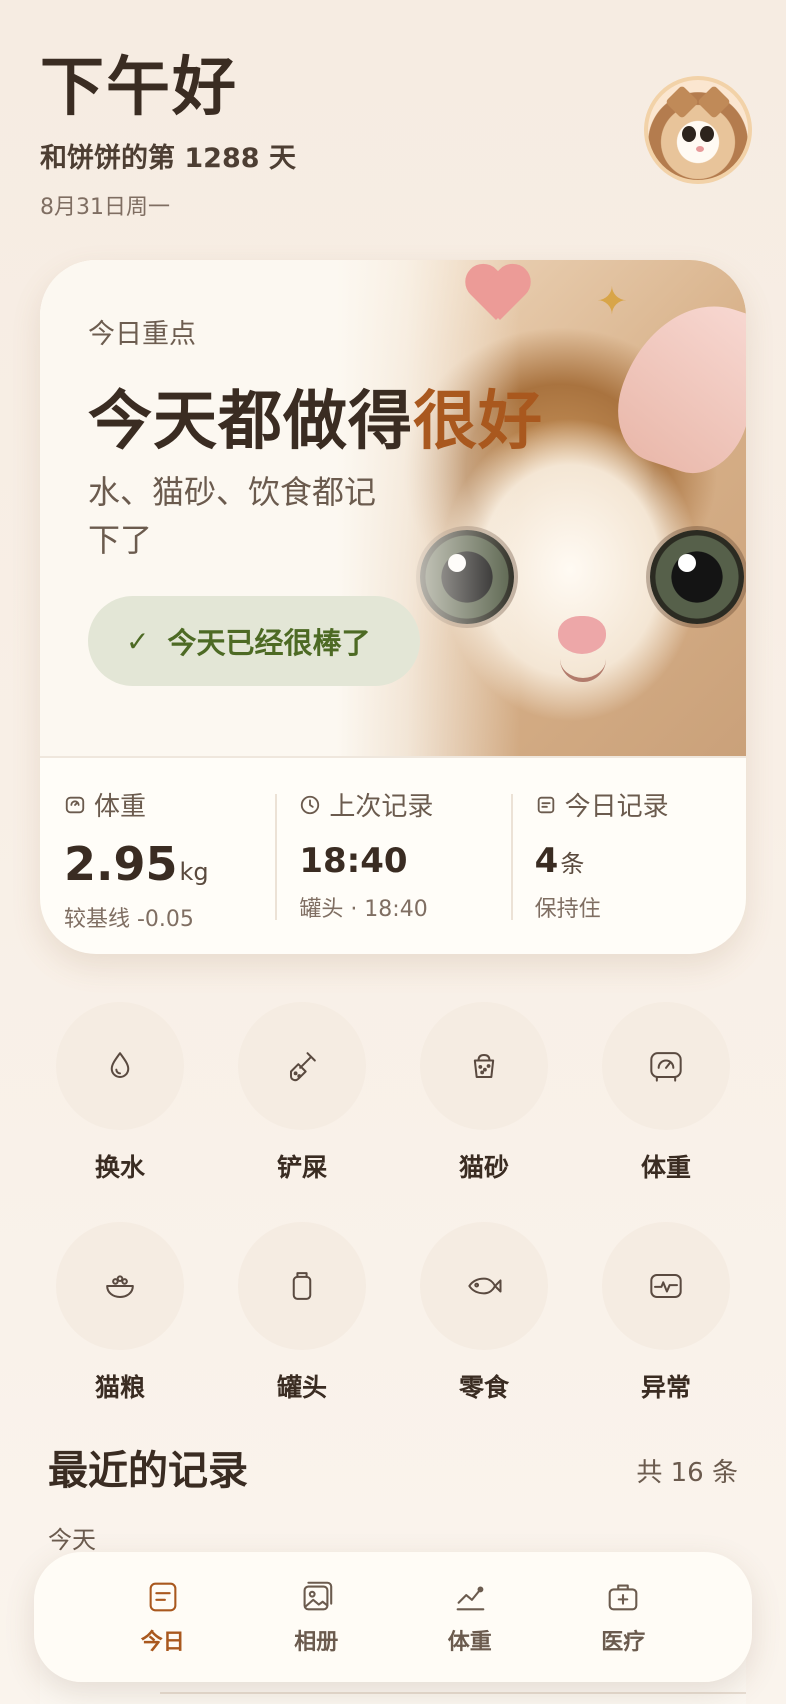 This screenshot has width=786, height=1704. I want to click on action-abnormal: 异常, so click(666, 1313).